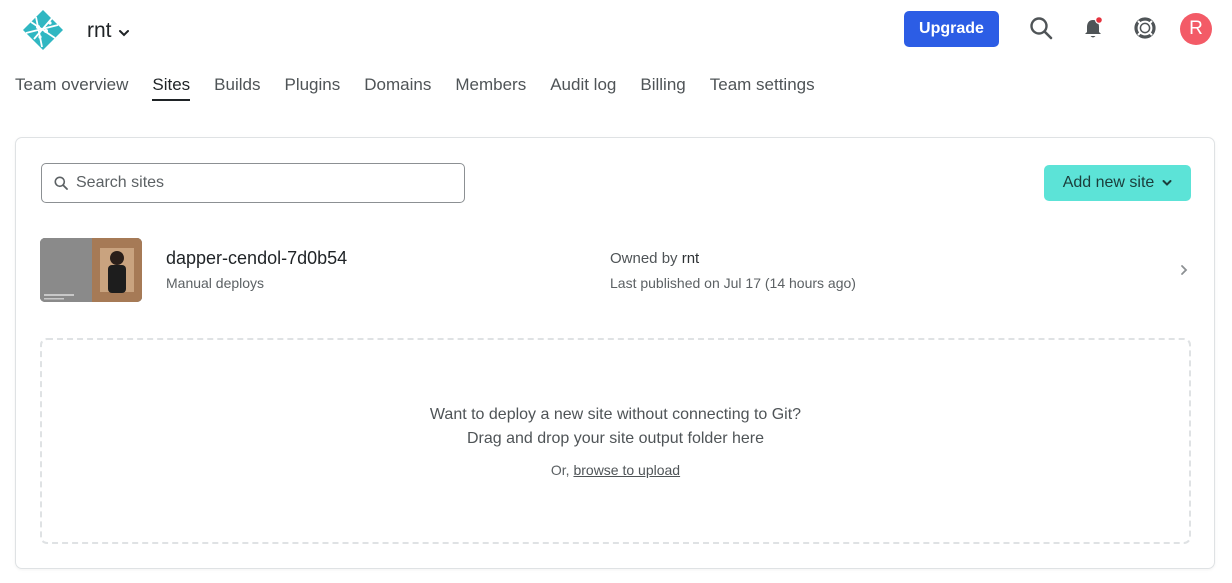 This screenshot has width=1232, height=583. What do you see at coordinates (583, 87) in the screenshot?
I see `tab-audit-log: Audit log` at bounding box center [583, 87].